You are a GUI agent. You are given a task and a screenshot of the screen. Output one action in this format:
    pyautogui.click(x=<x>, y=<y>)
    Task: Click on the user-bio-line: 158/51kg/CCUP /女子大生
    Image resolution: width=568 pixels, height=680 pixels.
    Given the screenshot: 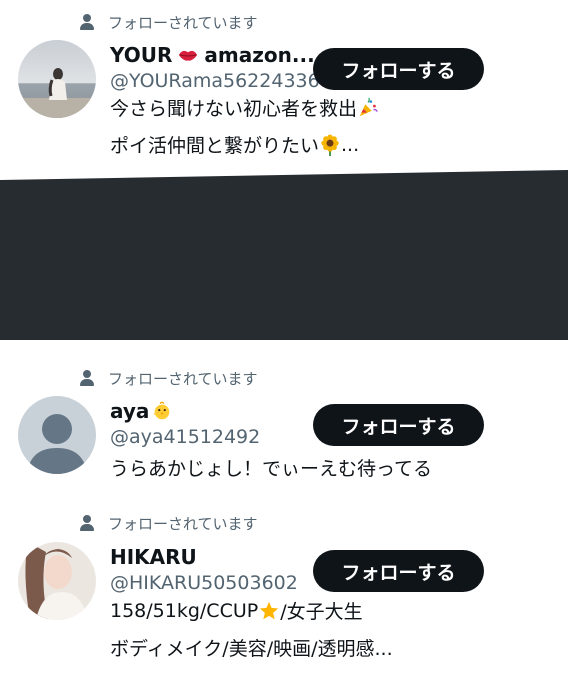 What is the action you would take?
    pyautogui.click(x=236, y=611)
    